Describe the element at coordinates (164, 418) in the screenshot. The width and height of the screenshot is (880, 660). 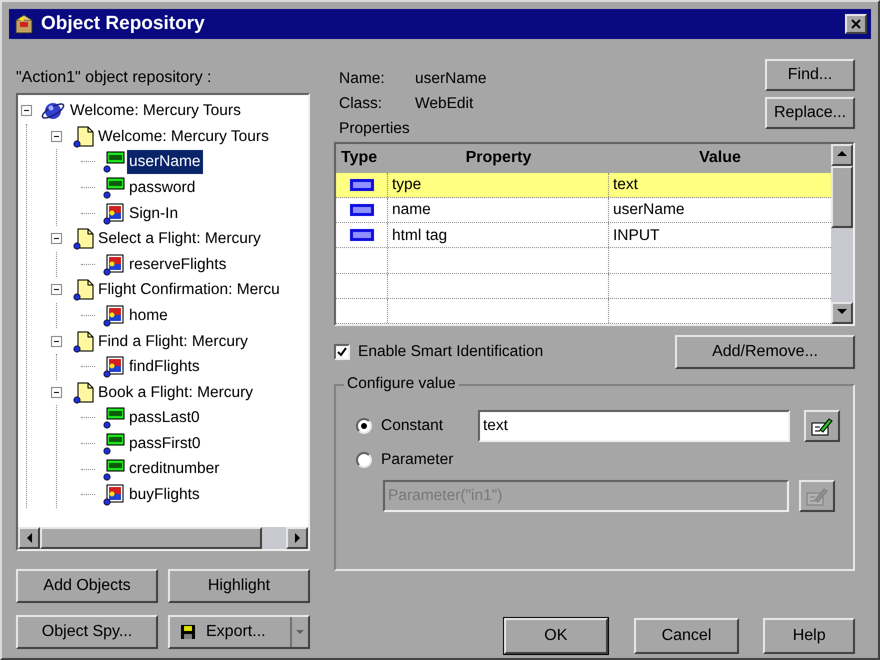
I see `tree-item: passLast0` at that location.